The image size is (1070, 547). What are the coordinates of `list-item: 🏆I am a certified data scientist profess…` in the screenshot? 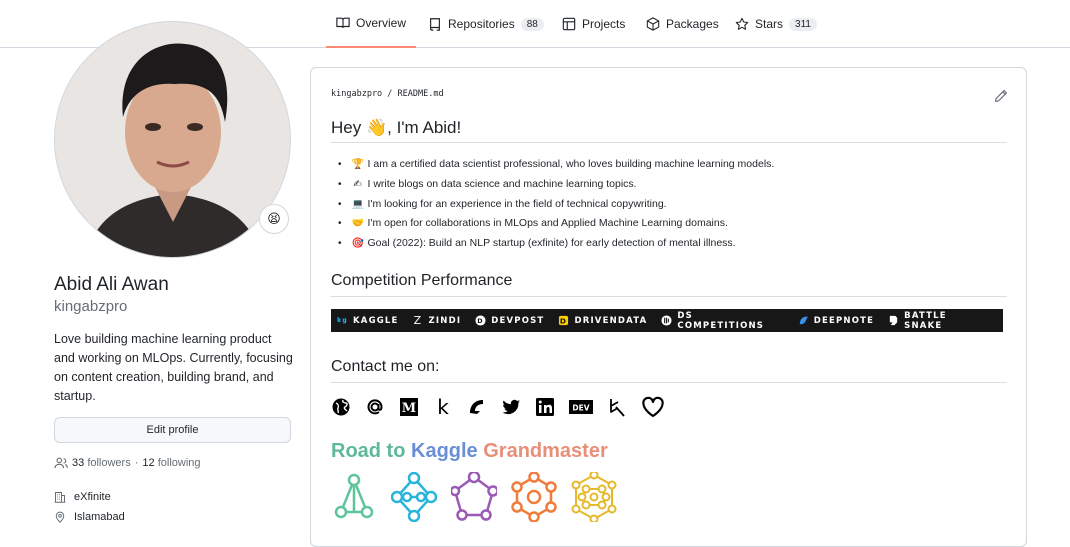 It's located at (553, 165).